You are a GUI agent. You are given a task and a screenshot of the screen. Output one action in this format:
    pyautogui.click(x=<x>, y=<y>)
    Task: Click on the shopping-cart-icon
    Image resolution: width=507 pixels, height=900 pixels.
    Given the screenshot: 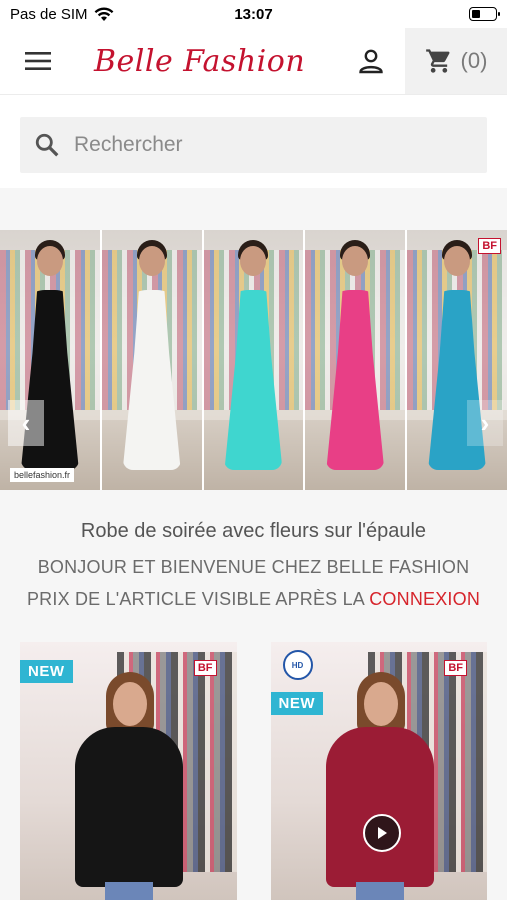 What is the action you would take?
    pyautogui.click(x=437, y=61)
    